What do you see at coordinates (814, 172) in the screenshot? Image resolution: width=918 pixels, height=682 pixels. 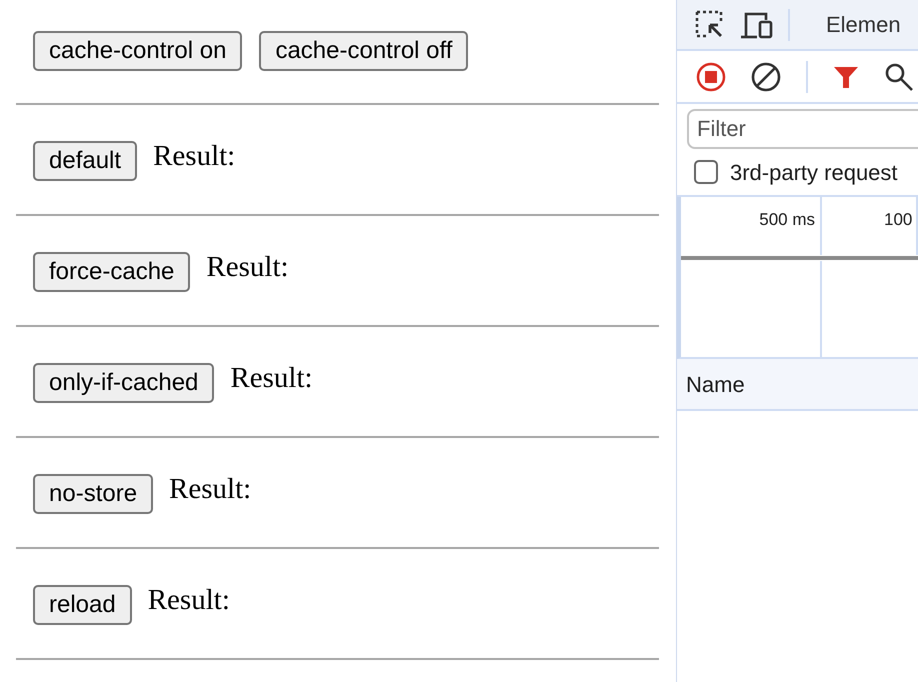 I see `checkbox-label: 3rd-party request` at bounding box center [814, 172].